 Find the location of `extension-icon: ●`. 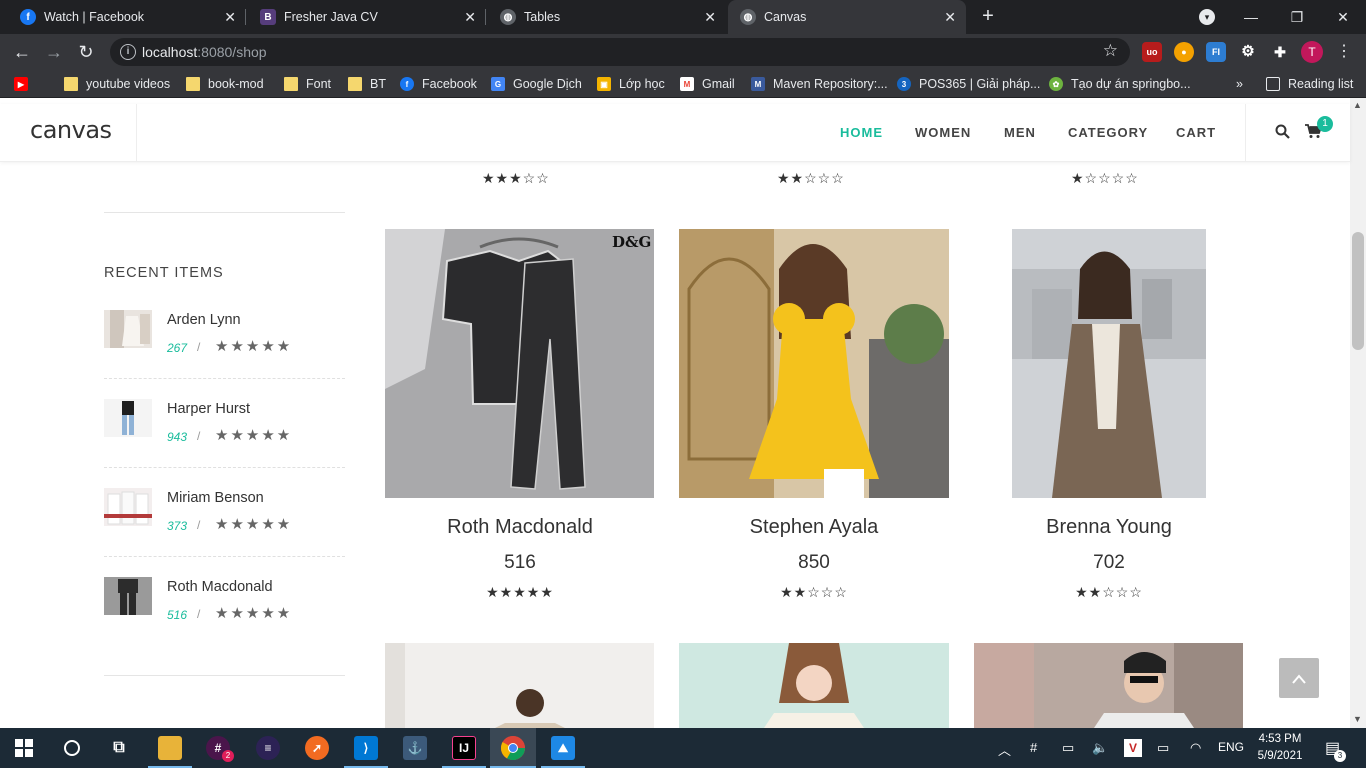

extension-icon: ● is located at coordinates (1184, 52).